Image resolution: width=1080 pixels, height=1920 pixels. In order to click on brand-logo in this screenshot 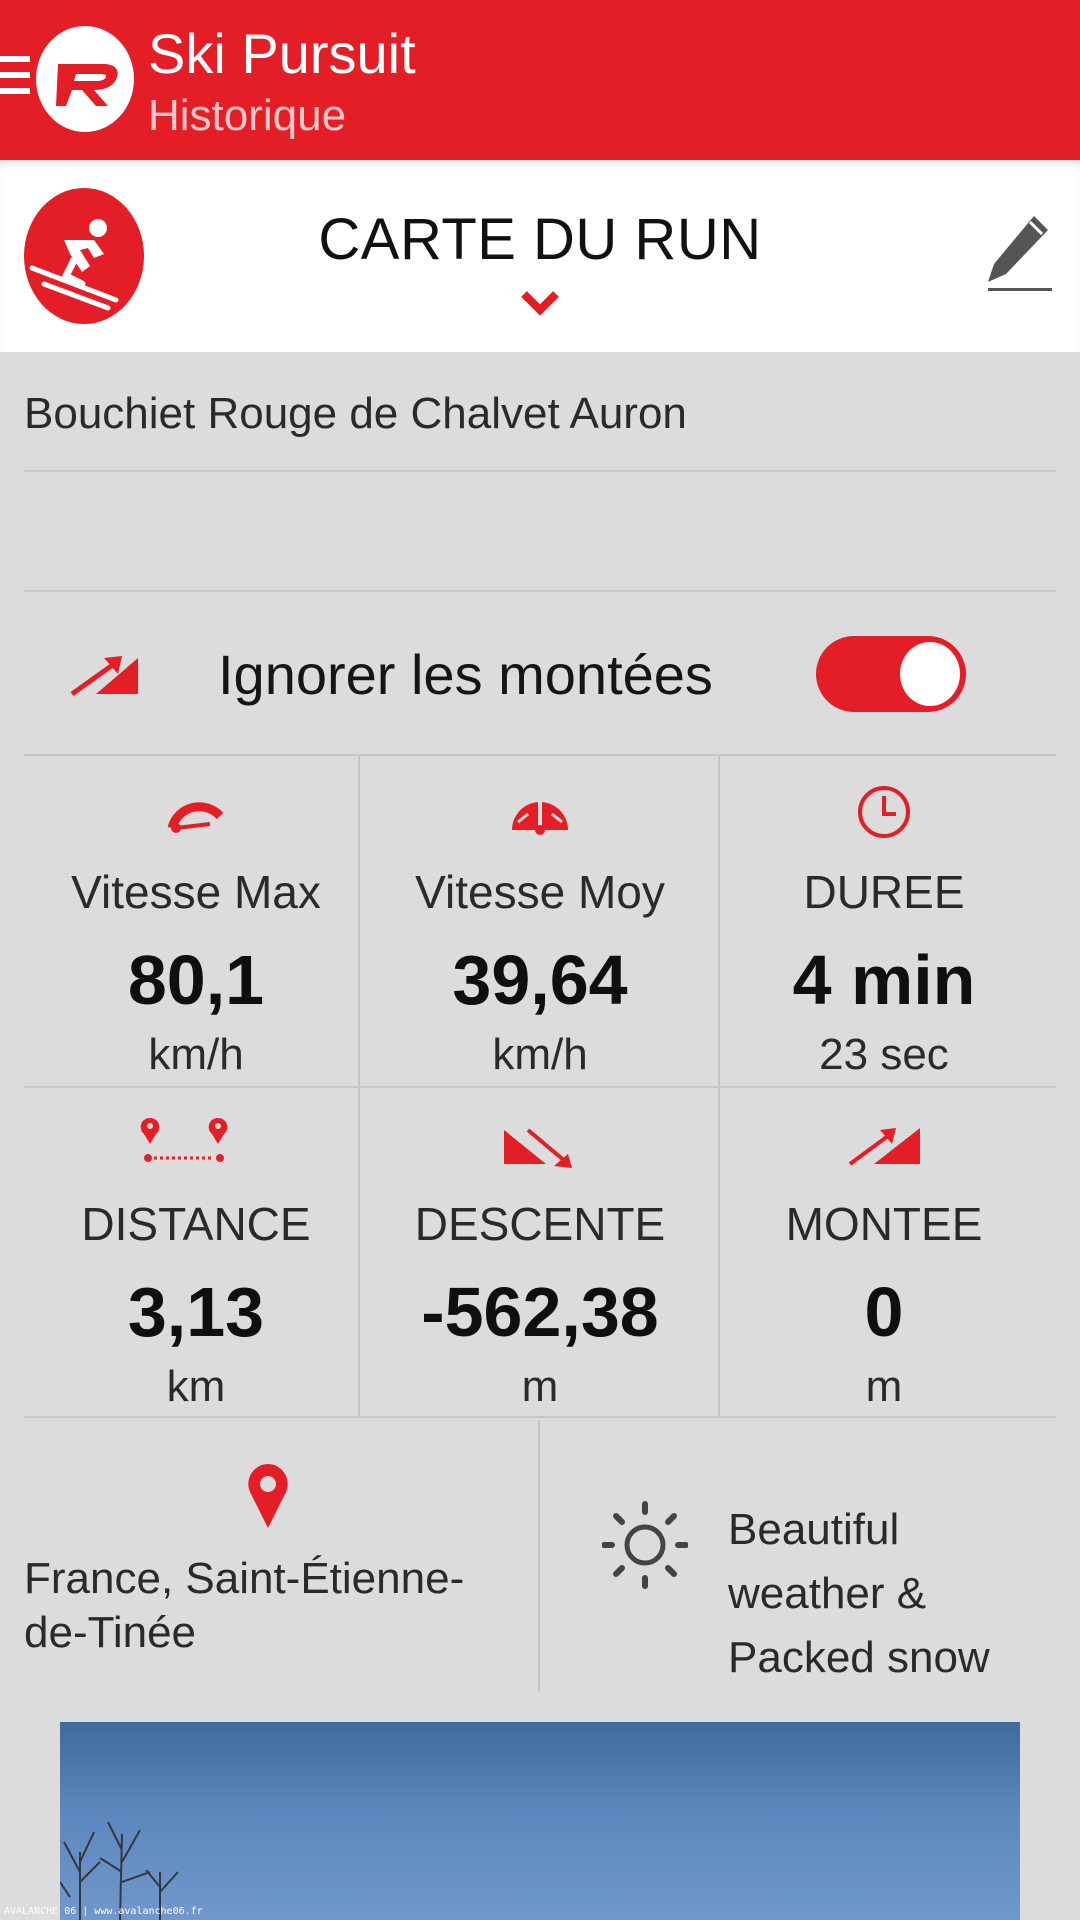, I will do `click(85, 79)`.